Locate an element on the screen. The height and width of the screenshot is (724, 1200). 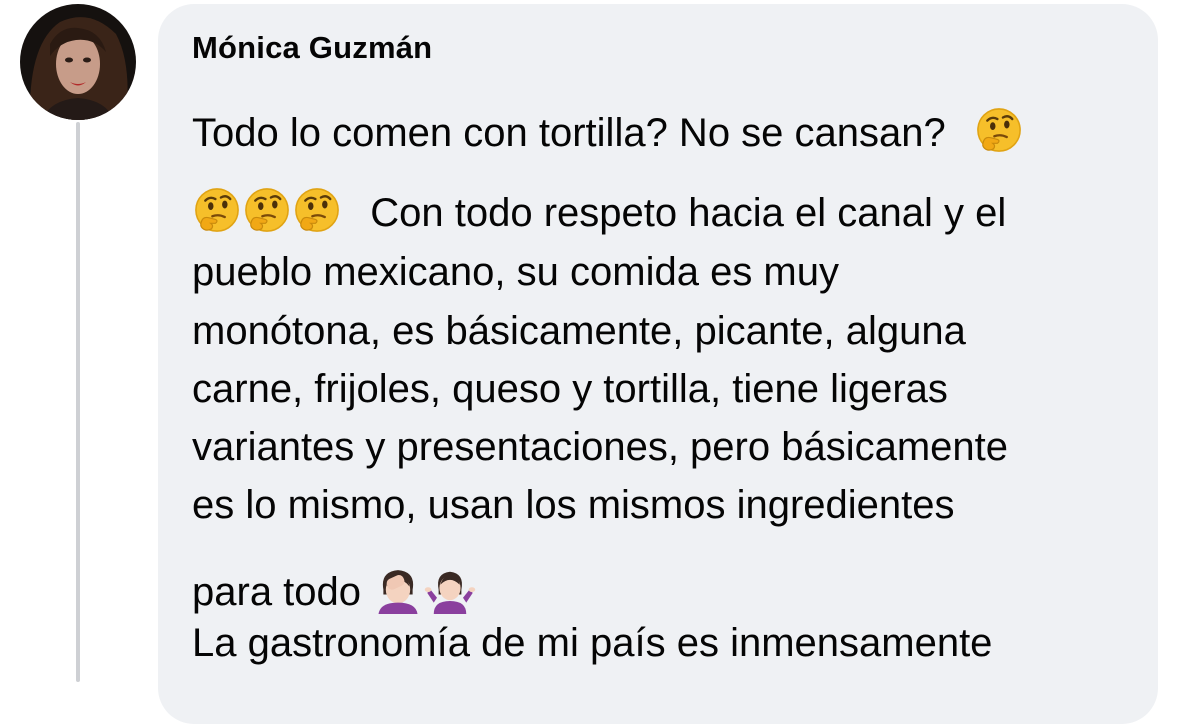
woman-shrugging-emoji is located at coordinates (450, 588).